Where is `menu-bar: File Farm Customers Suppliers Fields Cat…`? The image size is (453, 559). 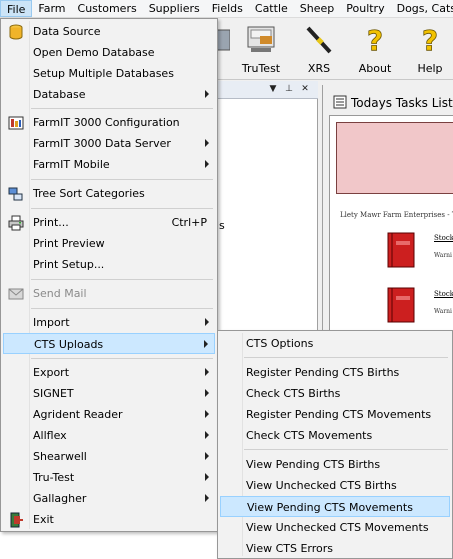 menu-bar: File Farm Customers Suppliers Fields Cat… is located at coordinates (226, 9).